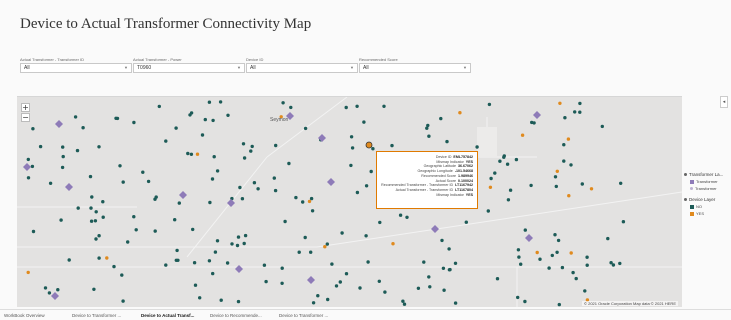 The image size is (731, 320). Describe the element at coordinates (424, 189) in the screenshot. I see `tooltip-key: Actual Transformer - Transformer ID` at that location.